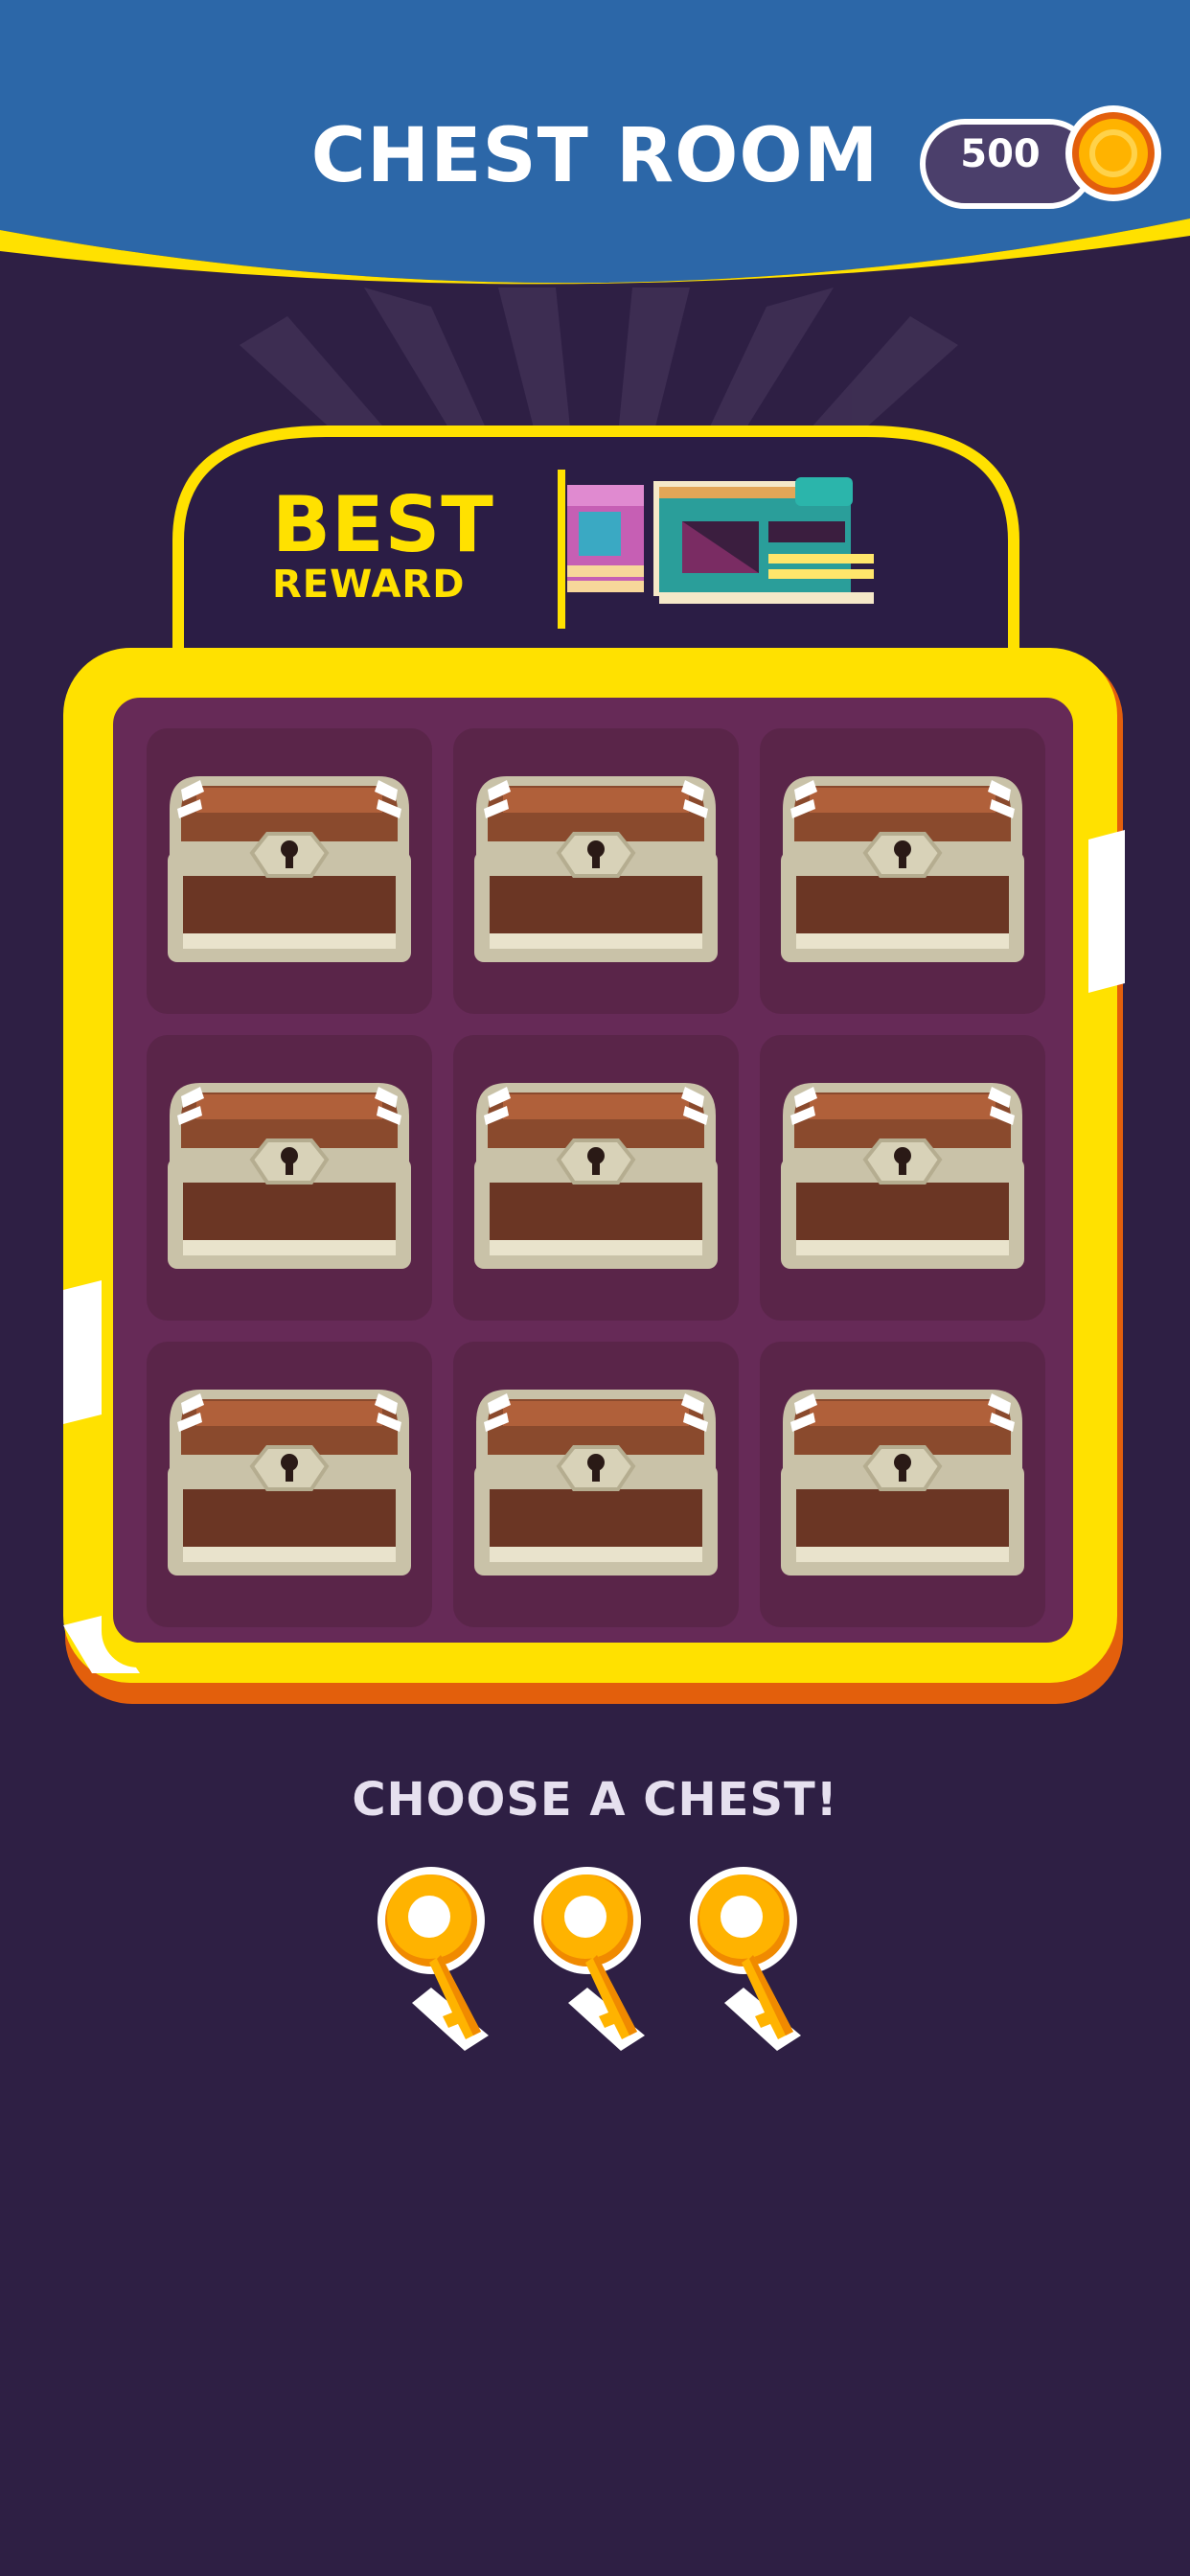  I want to click on best-label: BEST, so click(383, 525).